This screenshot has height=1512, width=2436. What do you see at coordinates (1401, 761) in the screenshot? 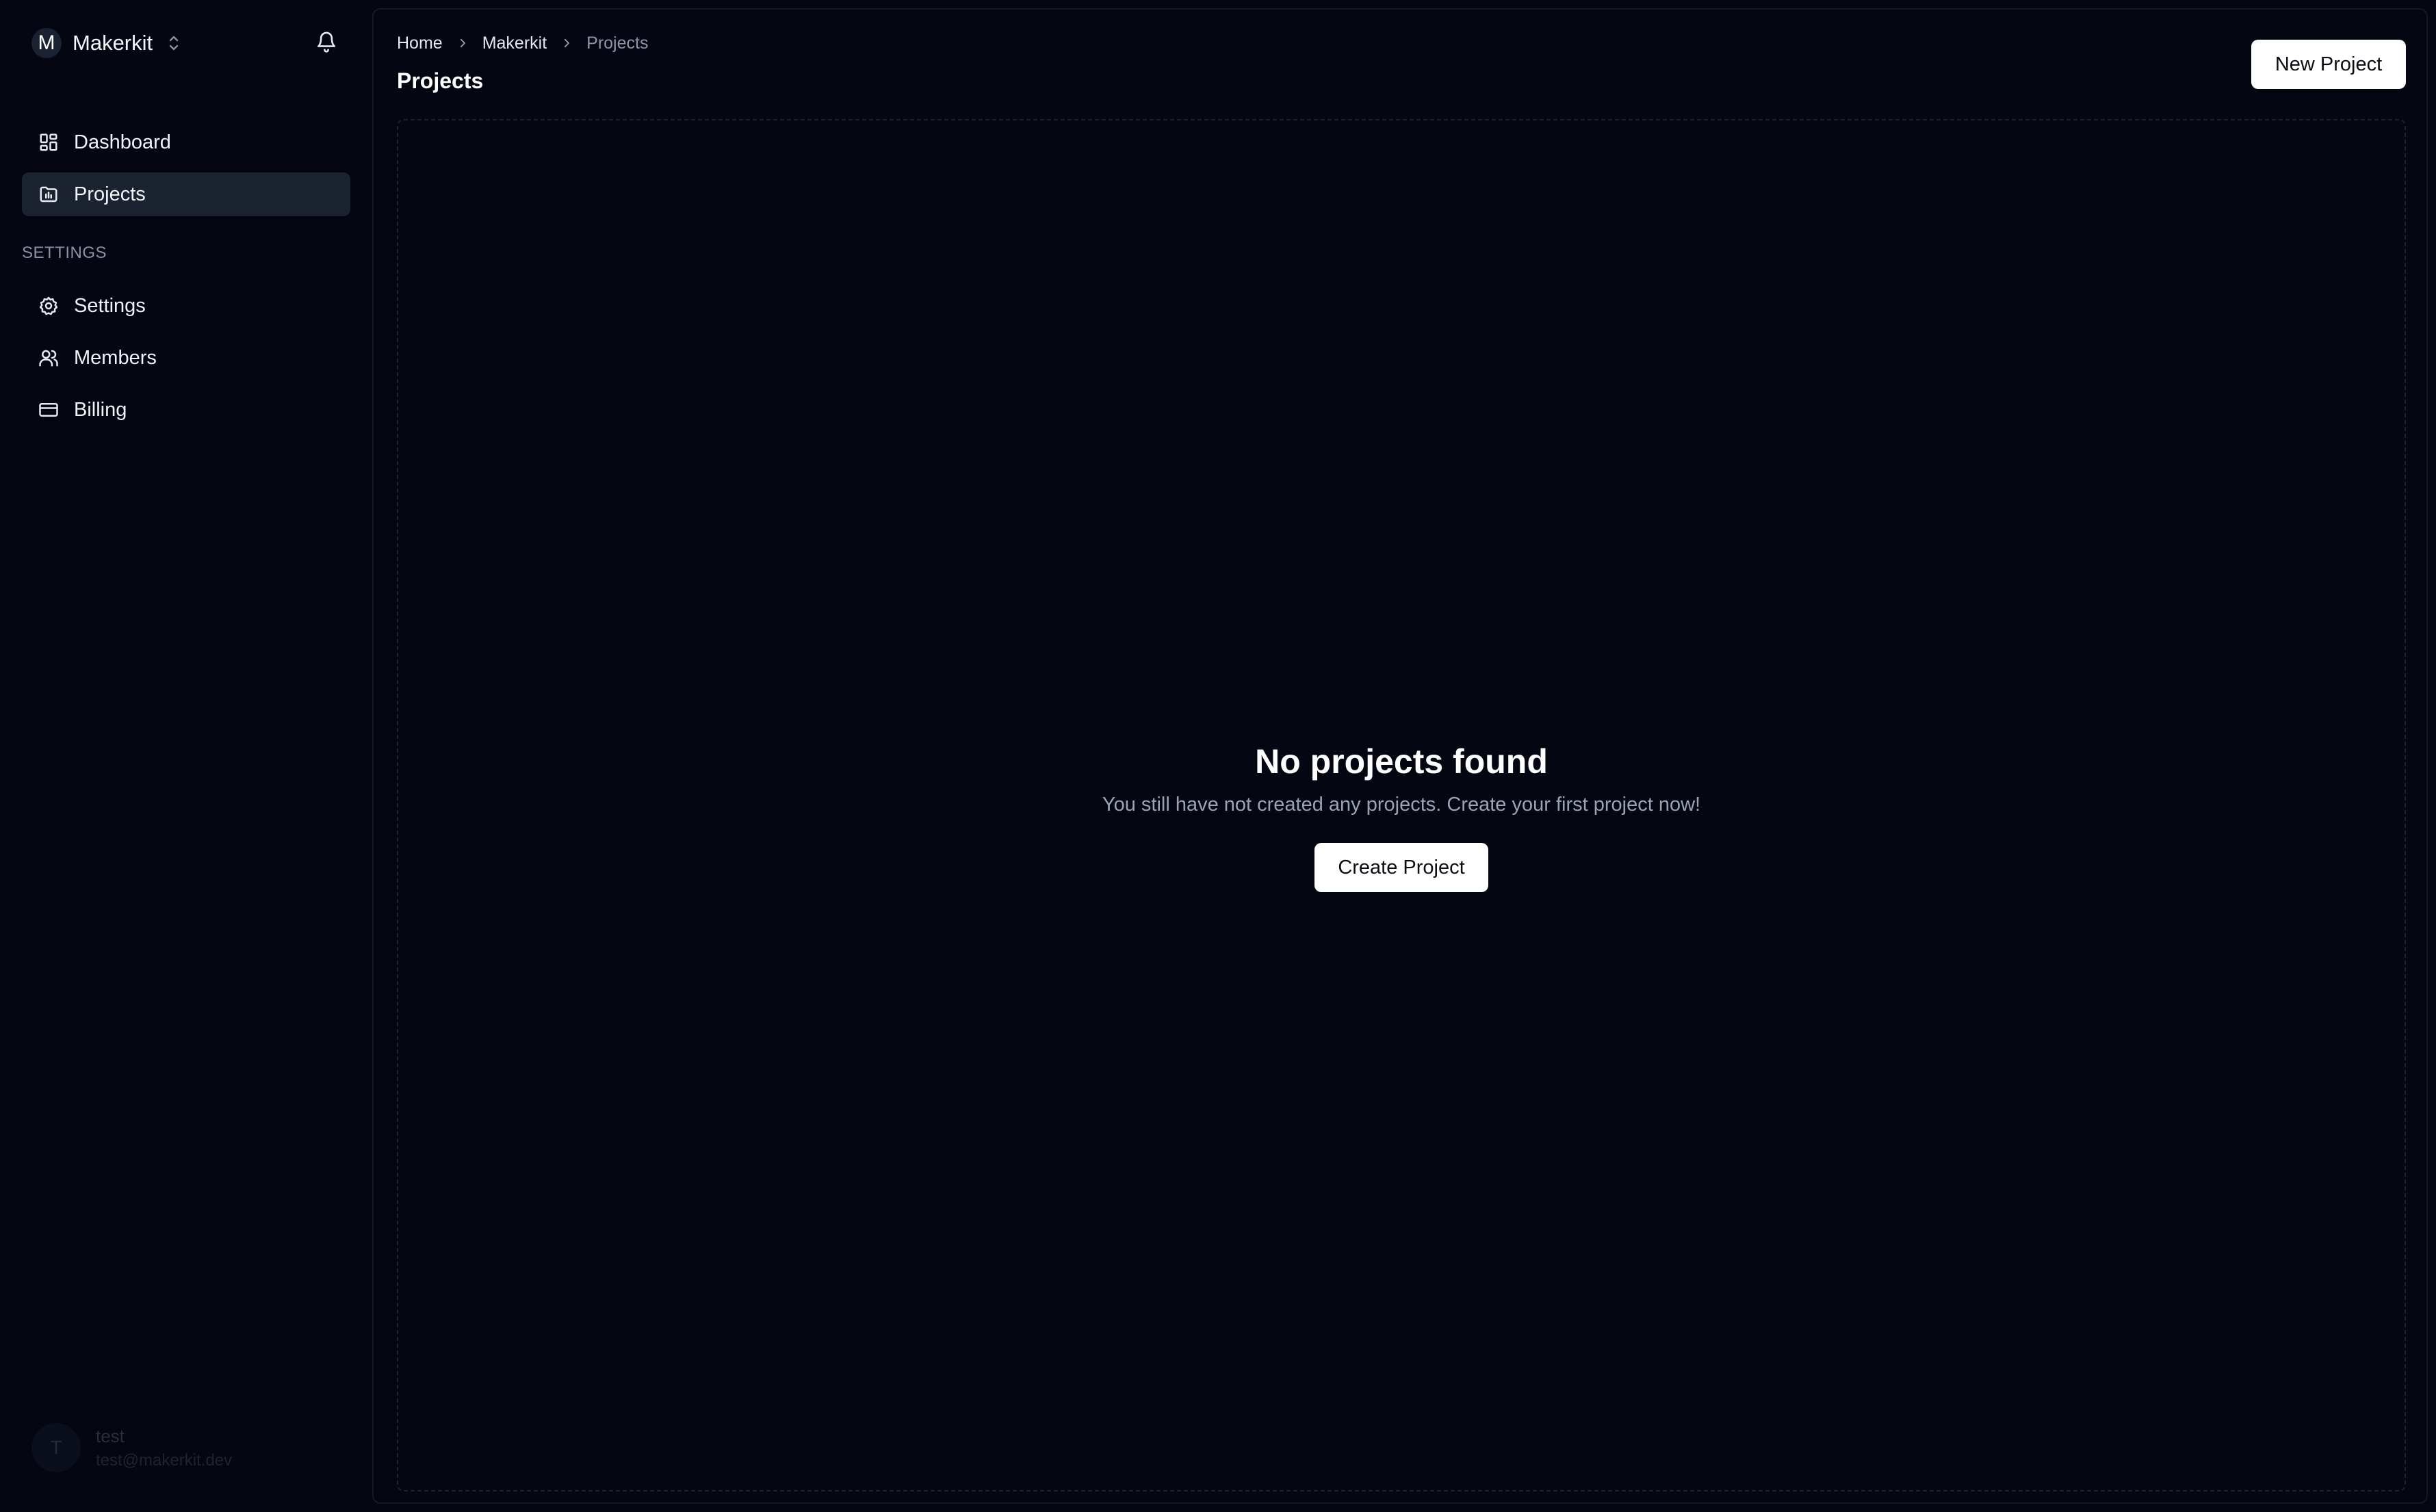
I see `empty-state-heading: No projects found` at bounding box center [1401, 761].